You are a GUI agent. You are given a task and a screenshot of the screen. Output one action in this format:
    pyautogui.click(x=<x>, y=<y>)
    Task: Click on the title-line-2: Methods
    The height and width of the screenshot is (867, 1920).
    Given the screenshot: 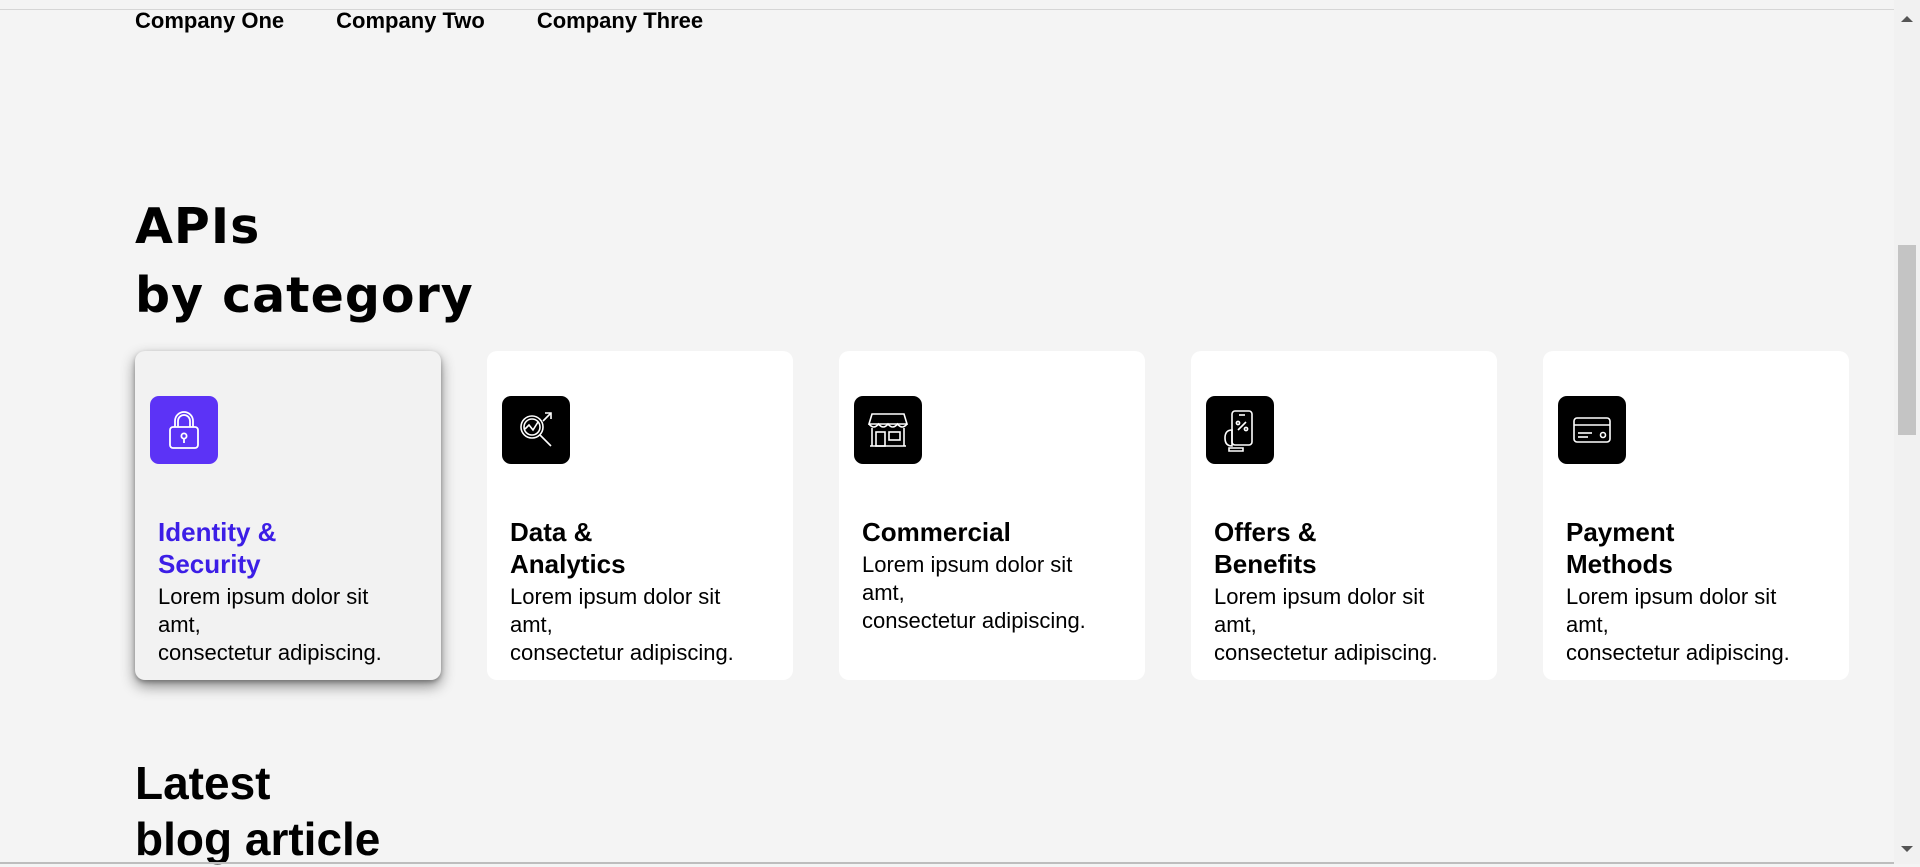 What is the action you would take?
    pyautogui.click(x=1619, y=564)
    